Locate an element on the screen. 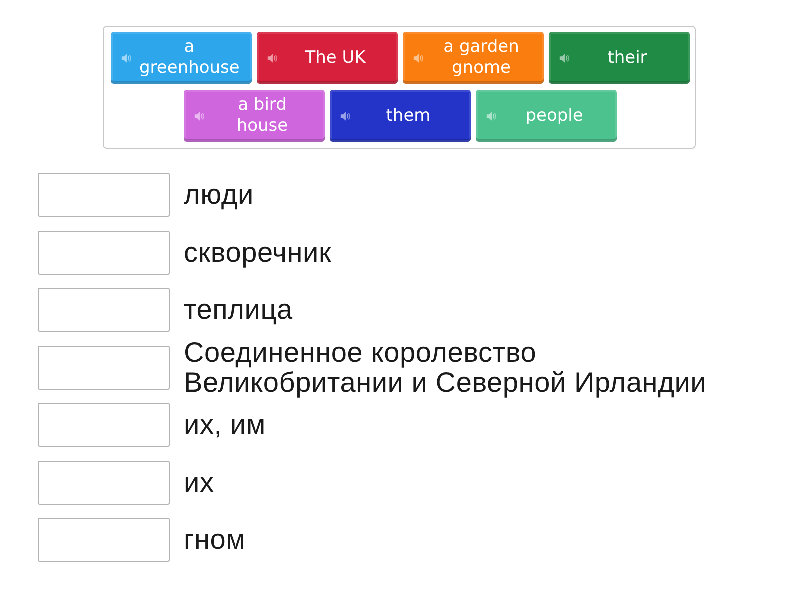  word-tile: a greenhouse is located at coordinates (181, 58).